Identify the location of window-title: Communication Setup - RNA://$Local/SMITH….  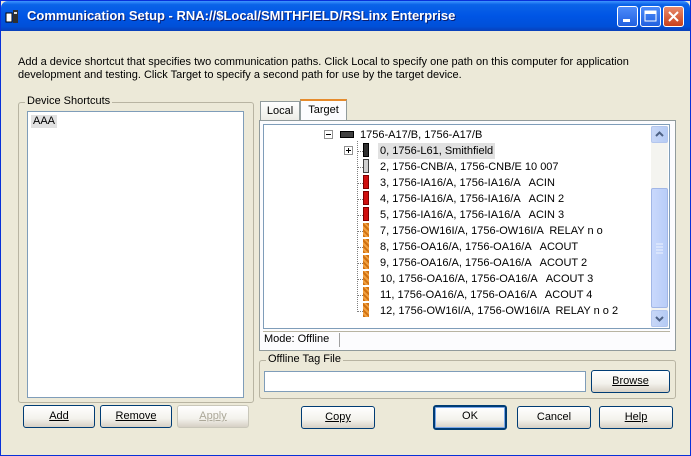
(241, 15).